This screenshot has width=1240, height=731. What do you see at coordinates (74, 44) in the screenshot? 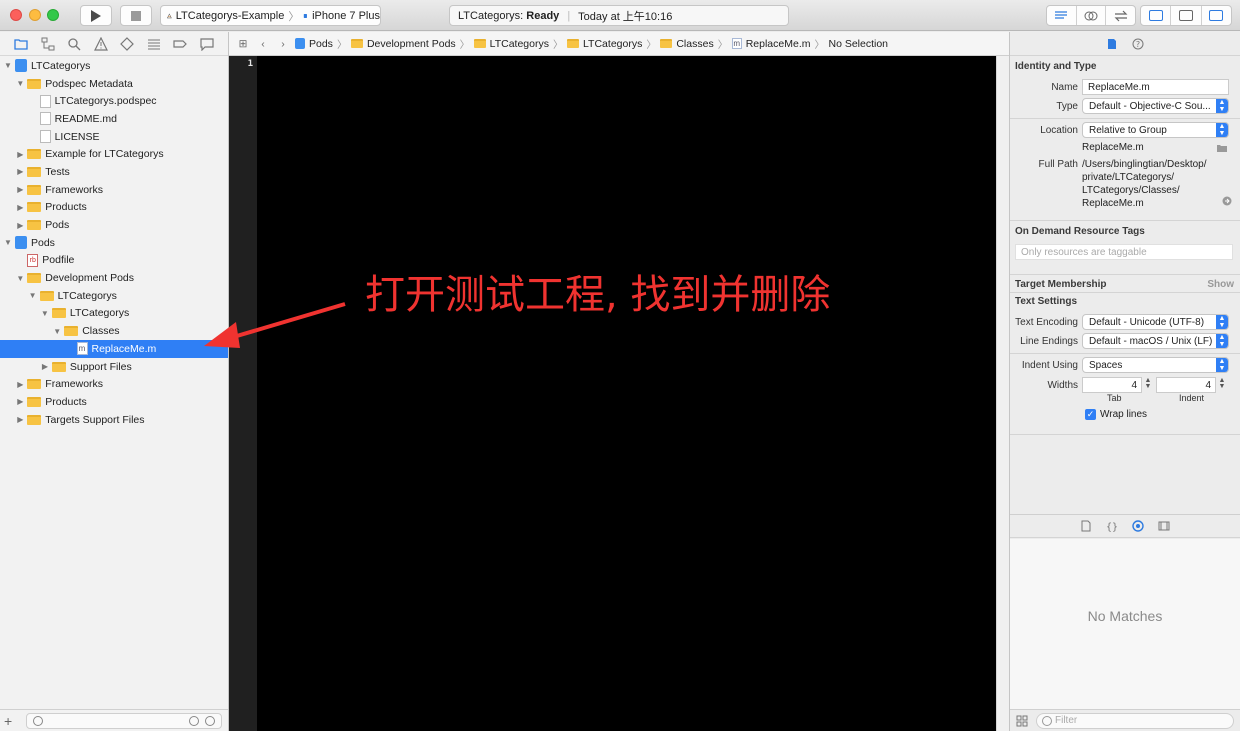
I see `tab-find-navigator` at bounding box center [74, 44].